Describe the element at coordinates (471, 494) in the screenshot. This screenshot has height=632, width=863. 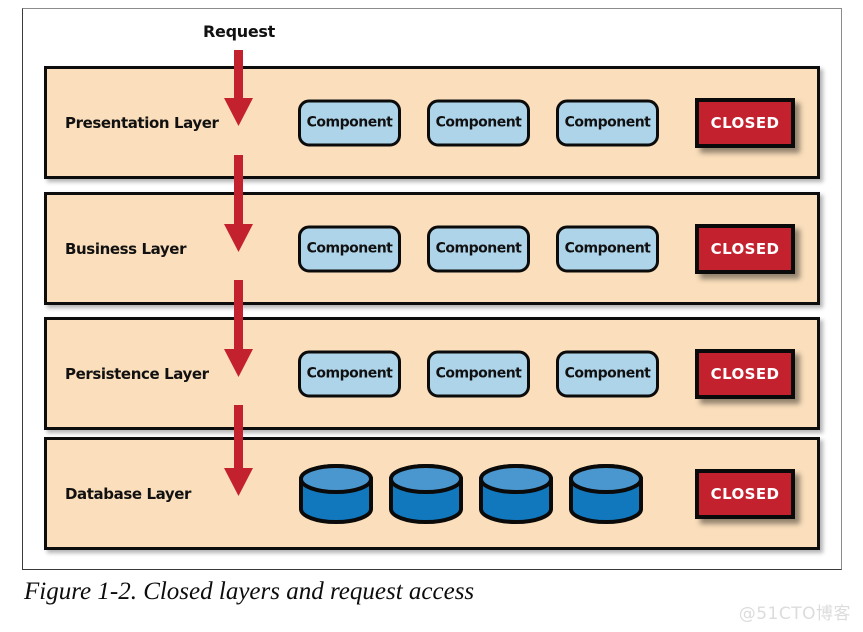
I see `database-row` at that location.